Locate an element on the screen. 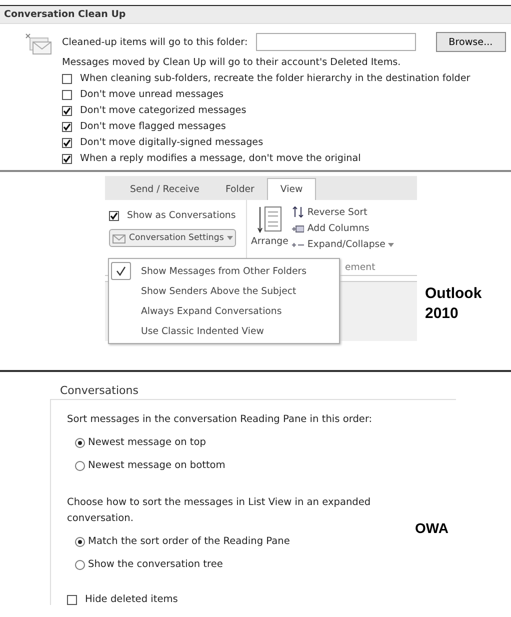 This screenshot has height=617, width=511. option-label: When a reply modifies a message, don't move the original is located at coordinates (220, 158).